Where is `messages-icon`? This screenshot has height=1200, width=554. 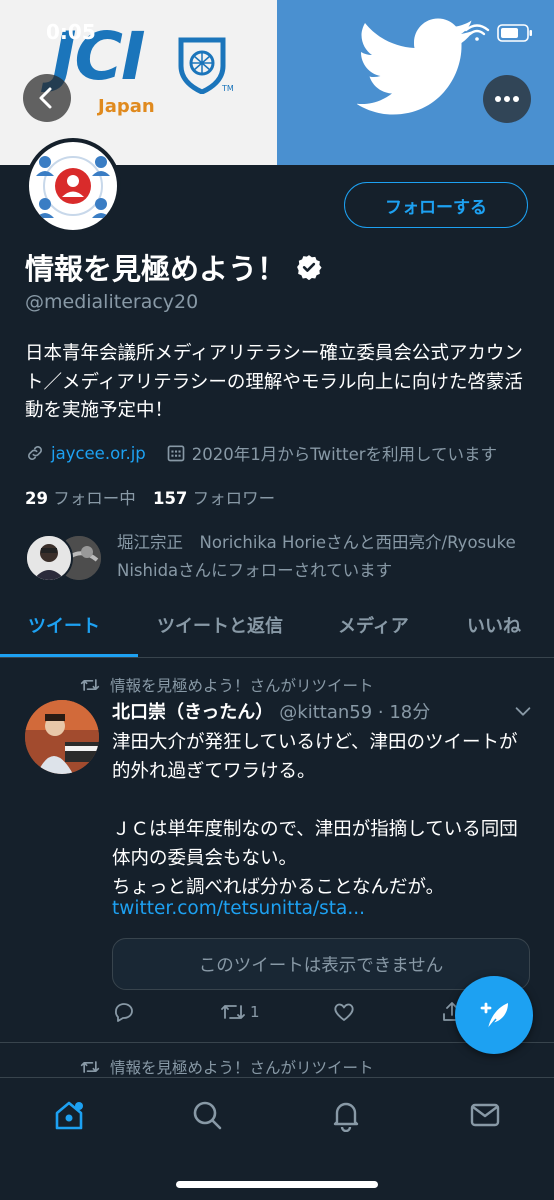 messages-icon is located at coordinates (485, 1115).